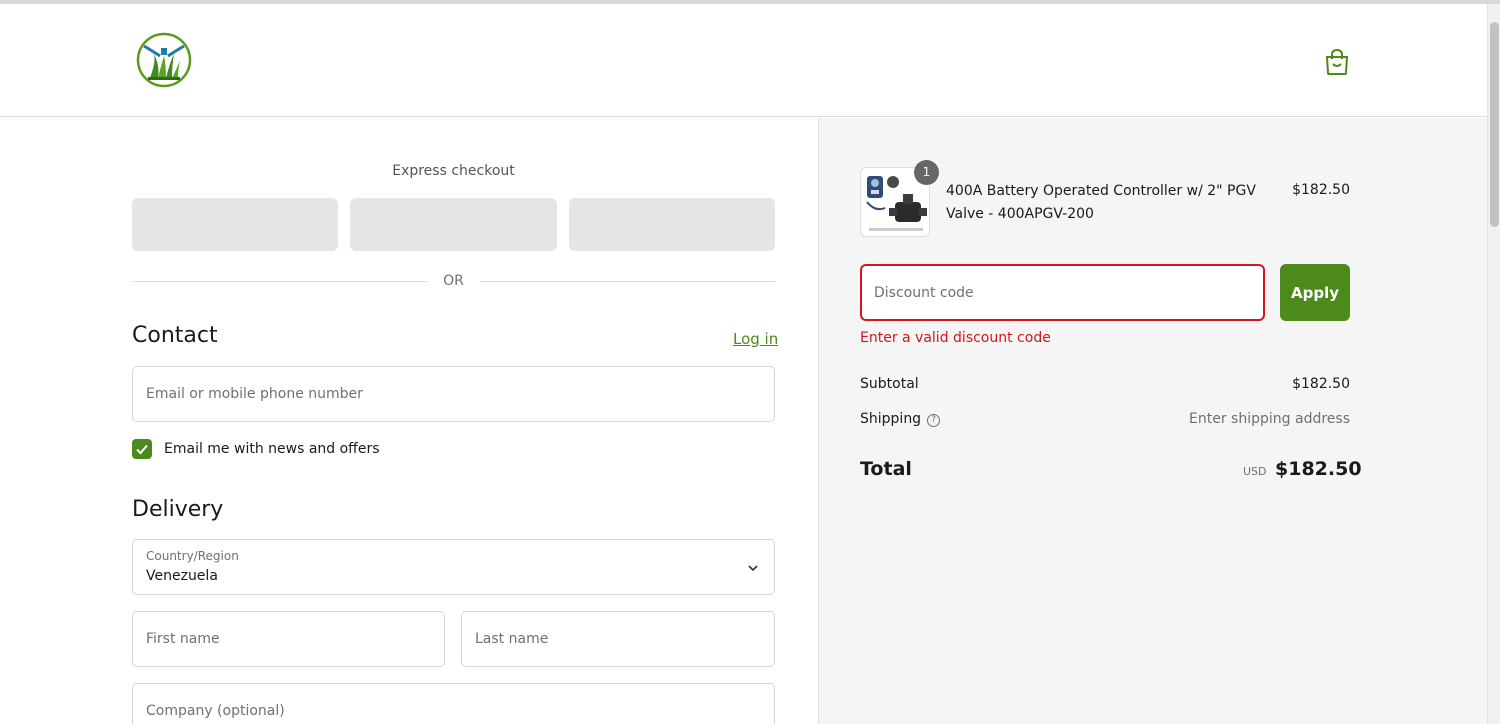 This screenshot has width=1500, height=724. I want to click on help-icon: ?, so click(934, 420).